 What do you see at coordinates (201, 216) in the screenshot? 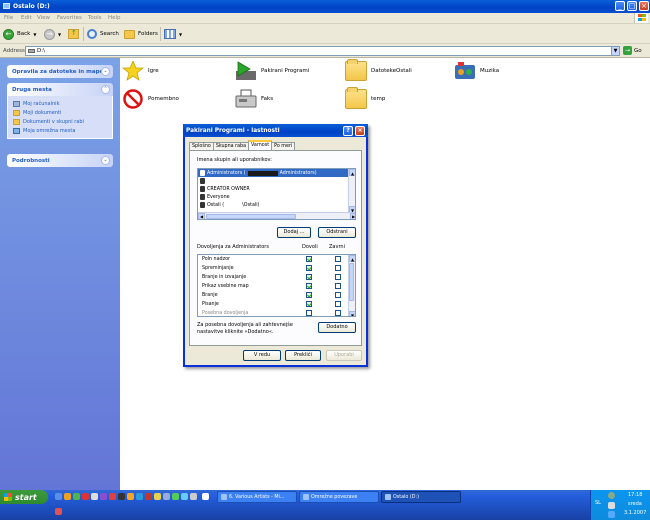
I see `scroll-left-icon: ◀` at bounding box center [201, 216].